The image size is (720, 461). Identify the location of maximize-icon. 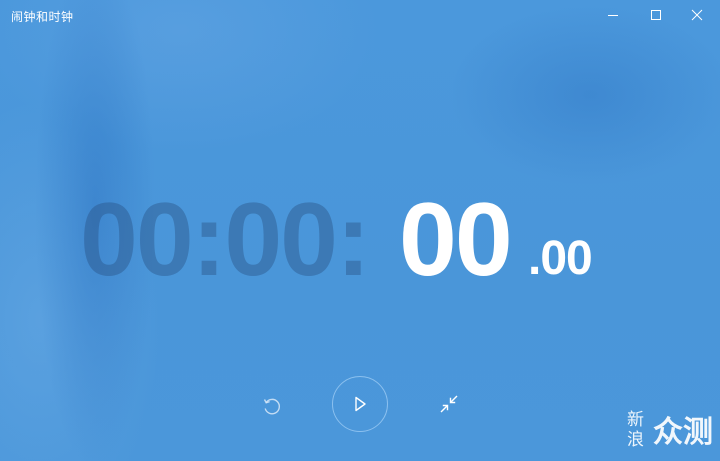
(656, 15).